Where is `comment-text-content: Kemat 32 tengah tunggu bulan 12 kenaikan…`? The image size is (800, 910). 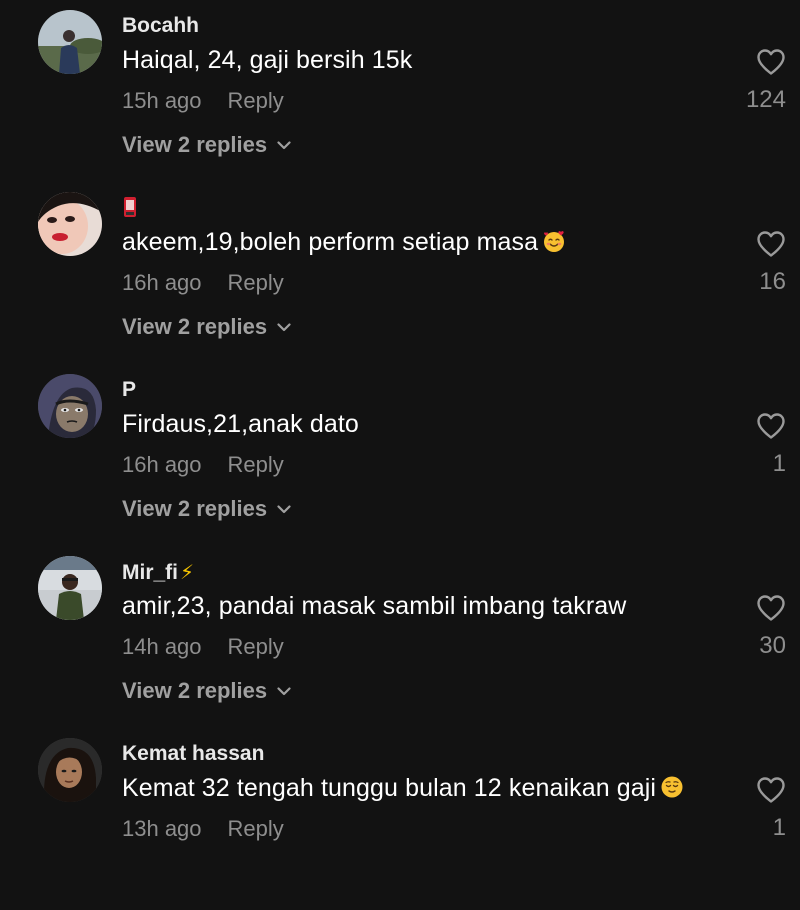 comment-text-content: Kemat 32 tengah tunggu bulan 12 kenaikan… is located at coordinates (389, 788).